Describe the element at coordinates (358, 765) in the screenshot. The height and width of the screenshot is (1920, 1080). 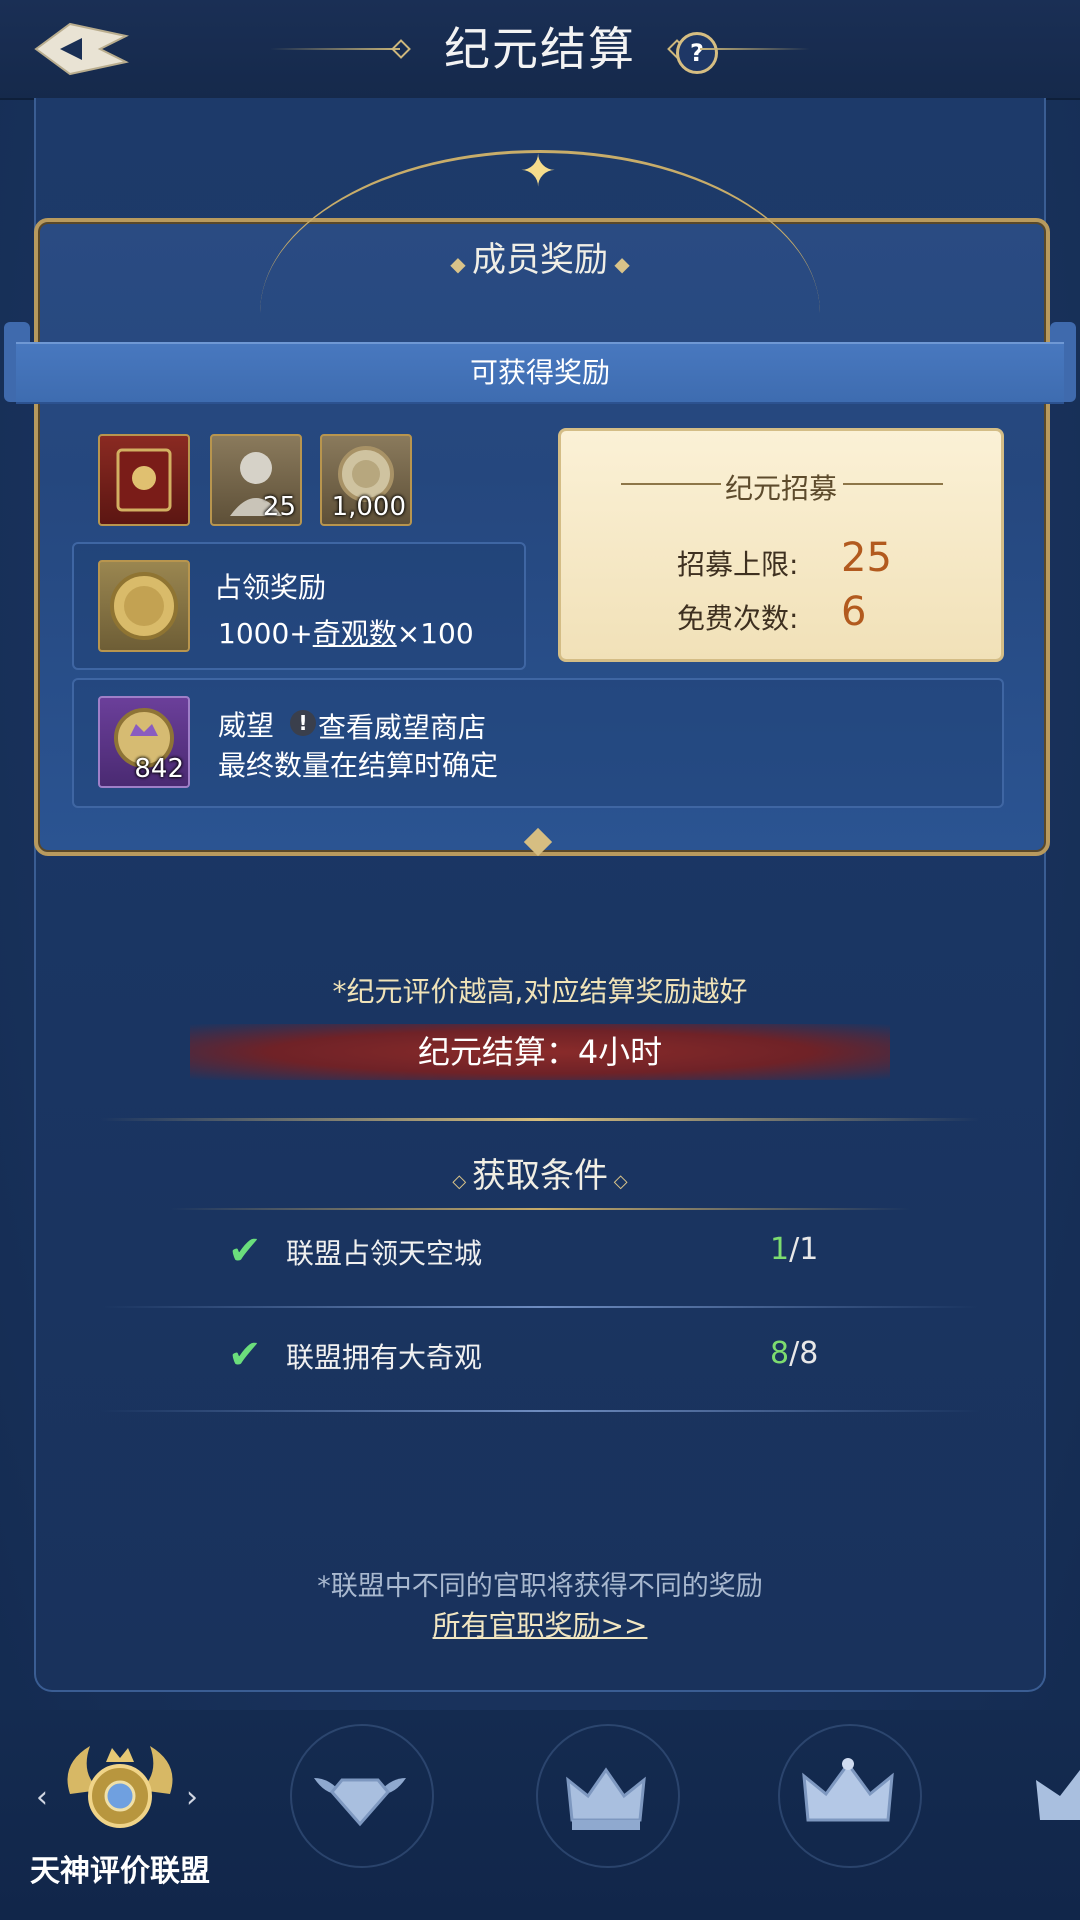
I see `prestige-note: 最终数量在结算时确定` at that location.